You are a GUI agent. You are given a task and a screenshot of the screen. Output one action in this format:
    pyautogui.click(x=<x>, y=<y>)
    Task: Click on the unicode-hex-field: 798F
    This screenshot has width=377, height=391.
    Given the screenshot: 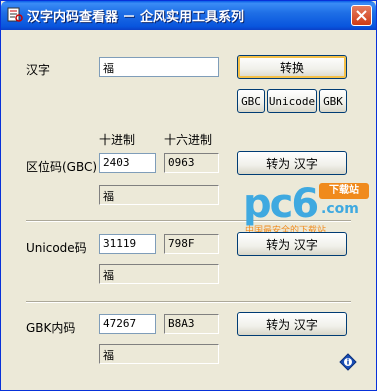 What is the action you would take?
    pyautogui.click(x=191, y=244)
    